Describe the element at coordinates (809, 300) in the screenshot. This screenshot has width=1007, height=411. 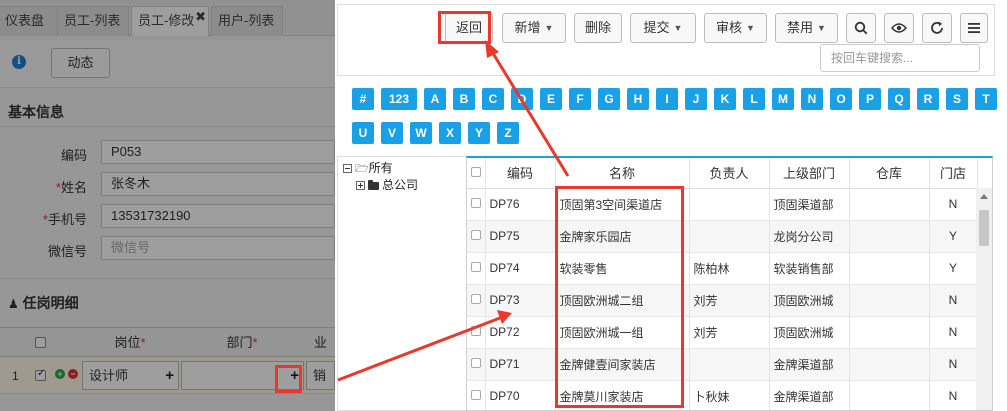
I see `cell-parent-dept: 顶固欧洲城` at that location.